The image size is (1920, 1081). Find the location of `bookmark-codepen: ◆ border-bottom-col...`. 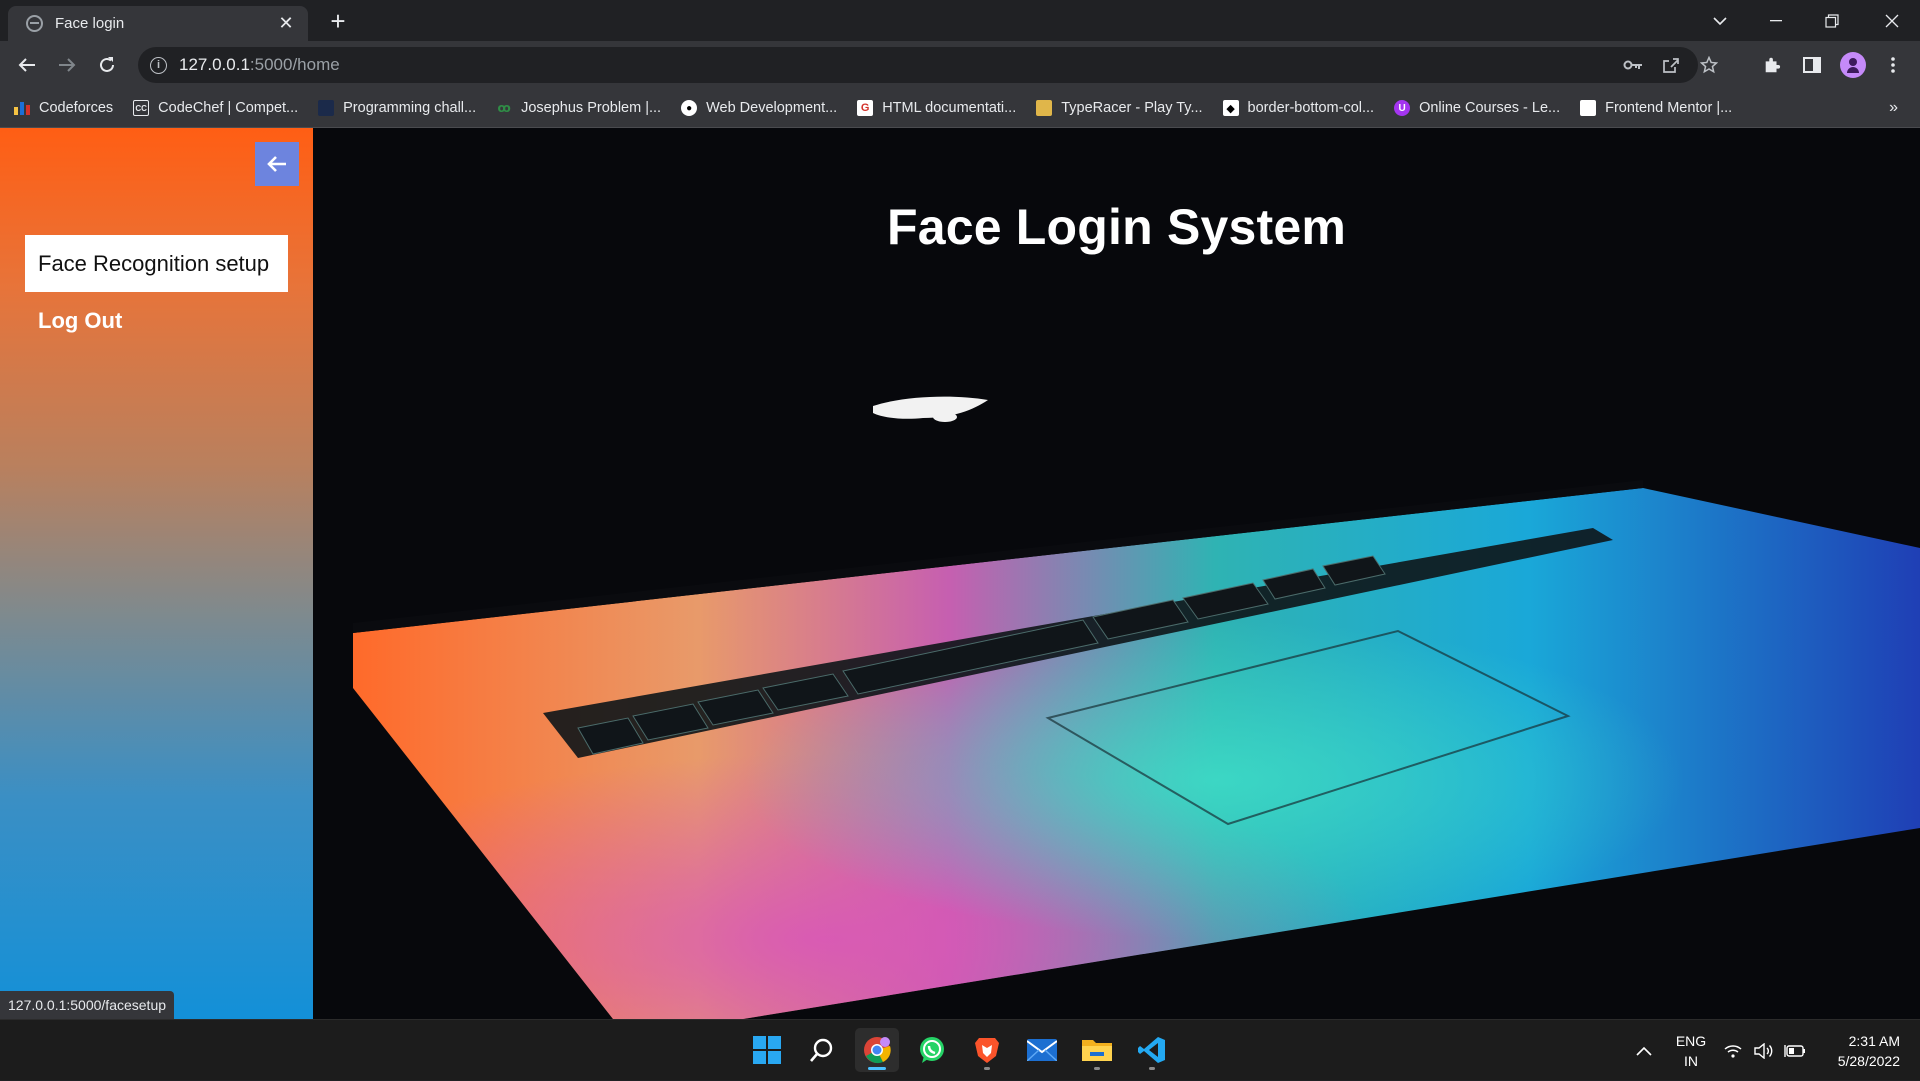

bookmark-codepen: ◆ border-bottom-col... is located at coordinates (1298, 108).